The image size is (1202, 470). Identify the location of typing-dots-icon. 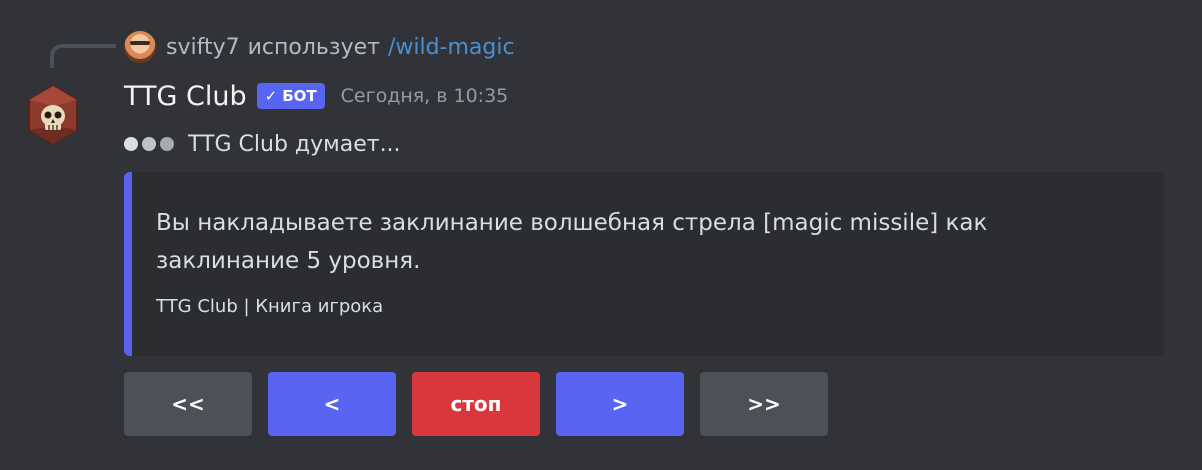
(149, 144).